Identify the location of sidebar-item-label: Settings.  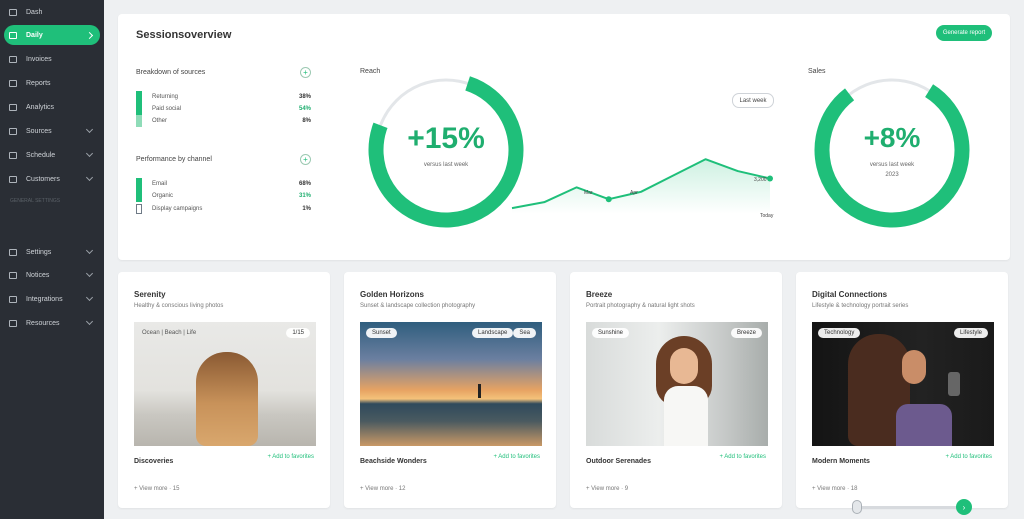
(39, 252).